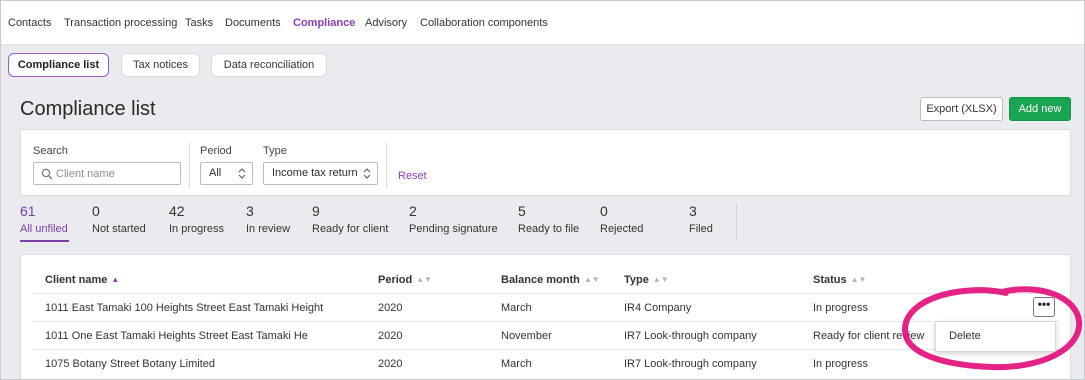 This screenshot has width=1085, height=380. What do you see at coordinates (196, 219) in the screenshot?
I see `count-in-progress: 42 In progress` at bounding box center [196, 219].